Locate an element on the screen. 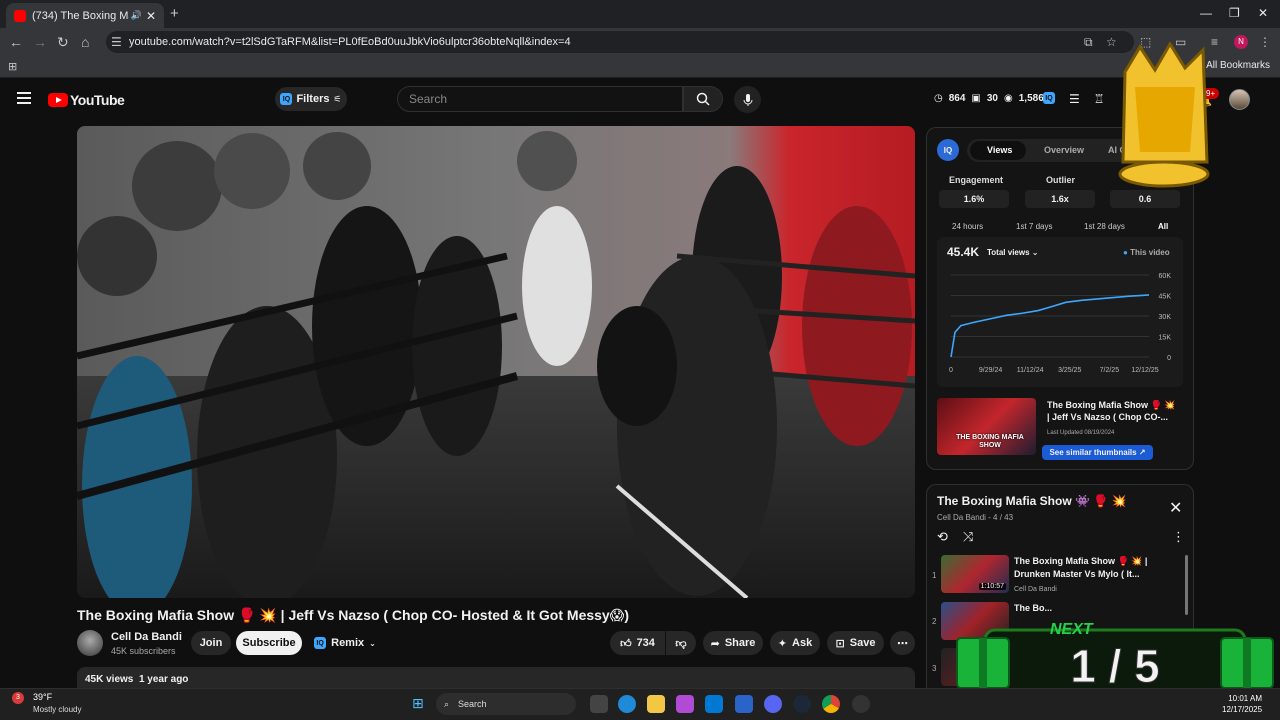 The width and height of the screenshot is (1280, 720). bookmark-icon: ⊡ is located at coordinates (840, 643).